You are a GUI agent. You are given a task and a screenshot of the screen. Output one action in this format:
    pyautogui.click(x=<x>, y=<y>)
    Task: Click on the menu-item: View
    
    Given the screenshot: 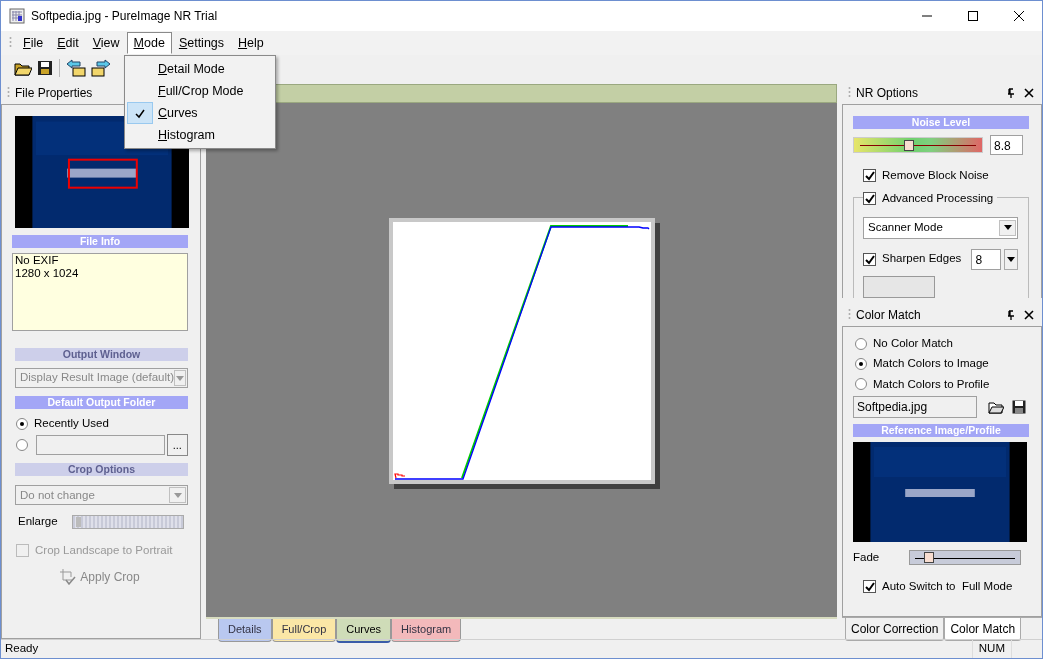 What is the action you would take?
    pyautogui.click(x=106, y=43)
    